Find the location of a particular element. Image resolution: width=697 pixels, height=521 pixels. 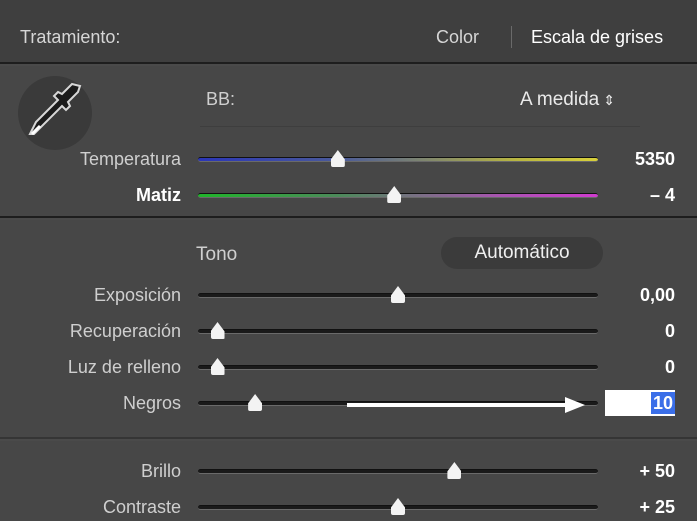

exposure-label: Exposición is located at coordinates (137, 295).